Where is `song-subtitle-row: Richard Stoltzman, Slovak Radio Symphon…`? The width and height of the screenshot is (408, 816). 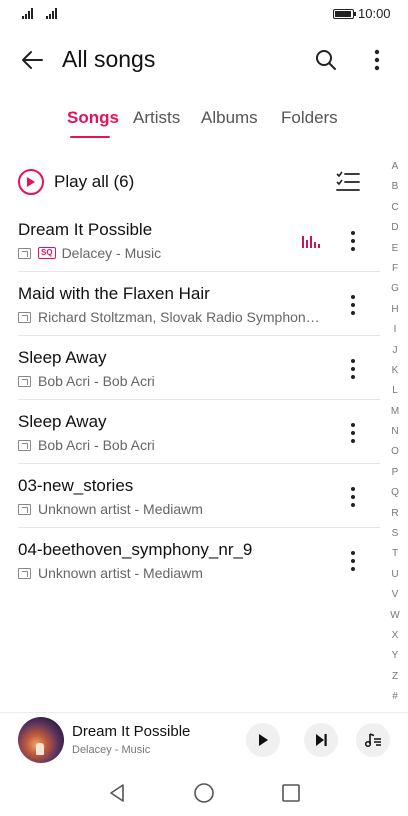 song-subtitle-row: Richard Stoltzman, Slovak Radio Symphon… is located at coordinates (169, 317).